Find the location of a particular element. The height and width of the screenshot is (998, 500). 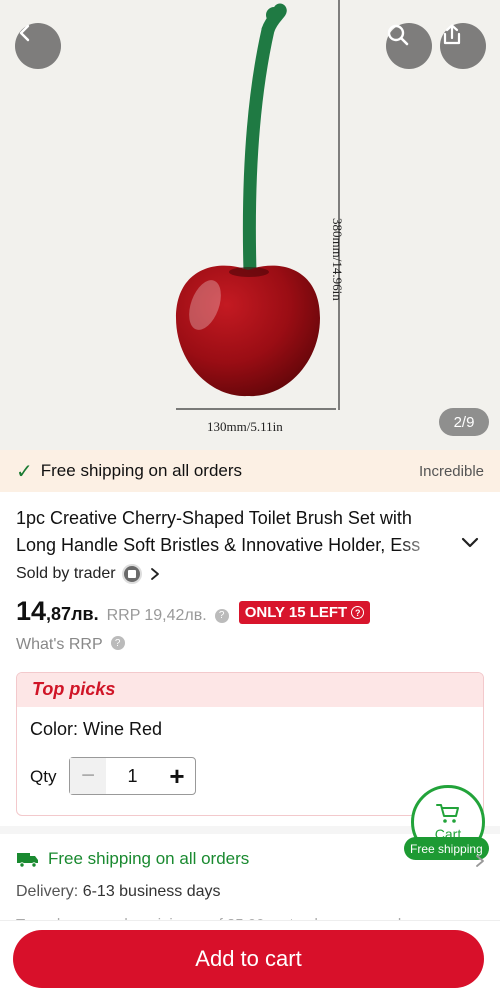

question-icon: ? is located at coordinates (358, 612).